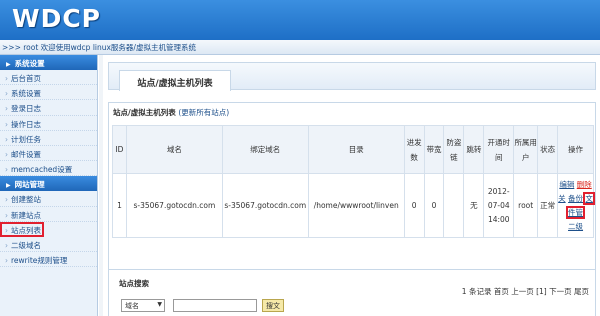  I want to click on page-title: 站点/虚拟主机列表, so click(175, 80).